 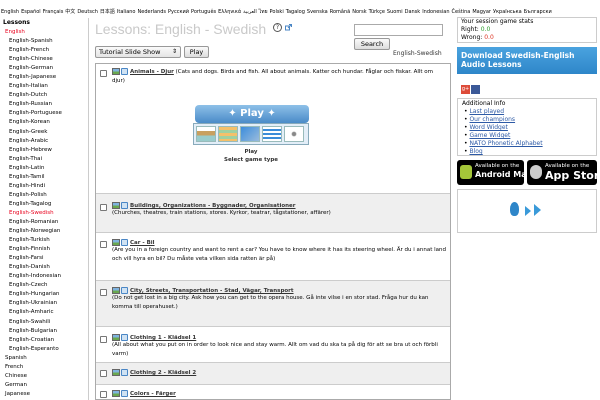 I want to click on sidebar-item-english-amharic: English-Amharic, so click(x=44, y=312).